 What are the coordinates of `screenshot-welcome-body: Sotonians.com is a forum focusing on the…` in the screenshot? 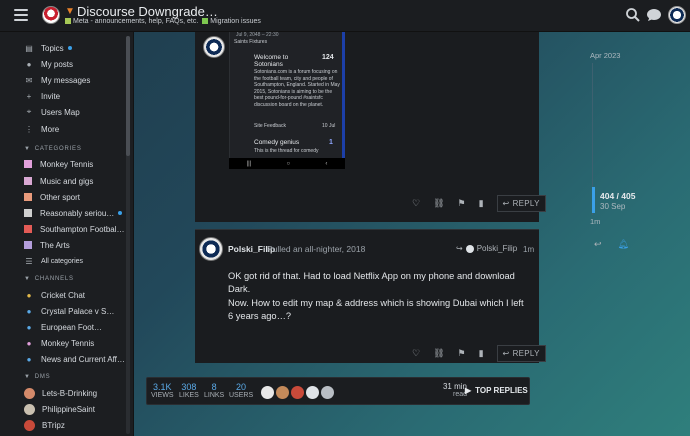 It's located at (297, 88).